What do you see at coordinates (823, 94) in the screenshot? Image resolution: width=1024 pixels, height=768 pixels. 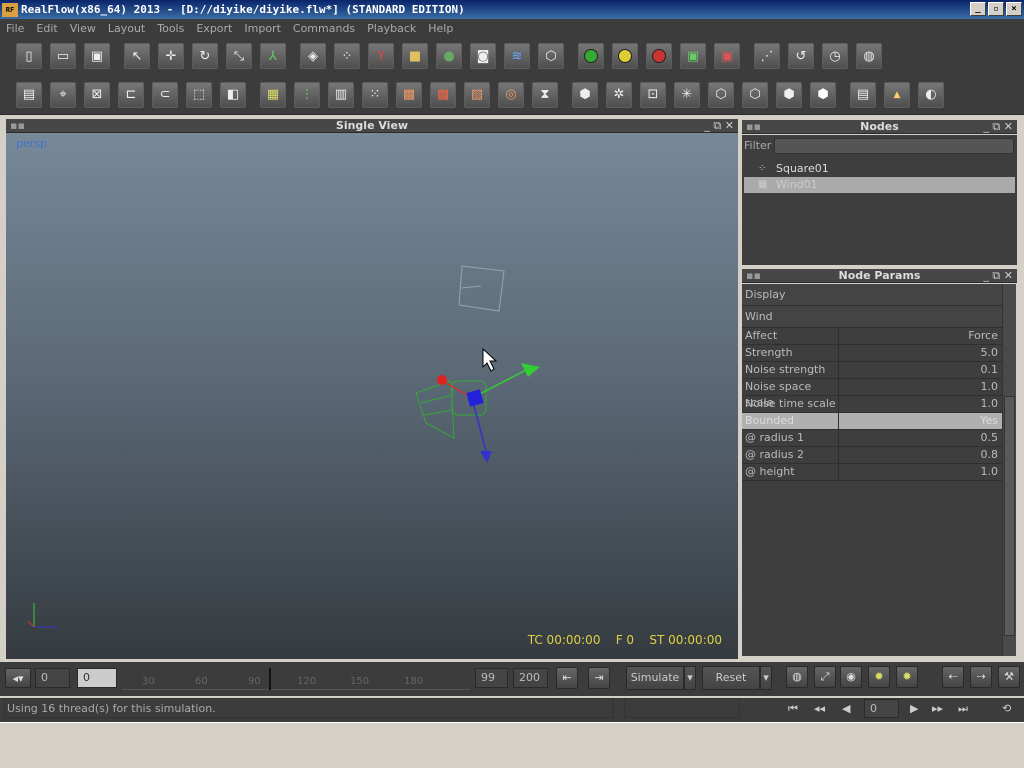 I see `cube-white-icon: ⬢` at bounding box center [823, 94].